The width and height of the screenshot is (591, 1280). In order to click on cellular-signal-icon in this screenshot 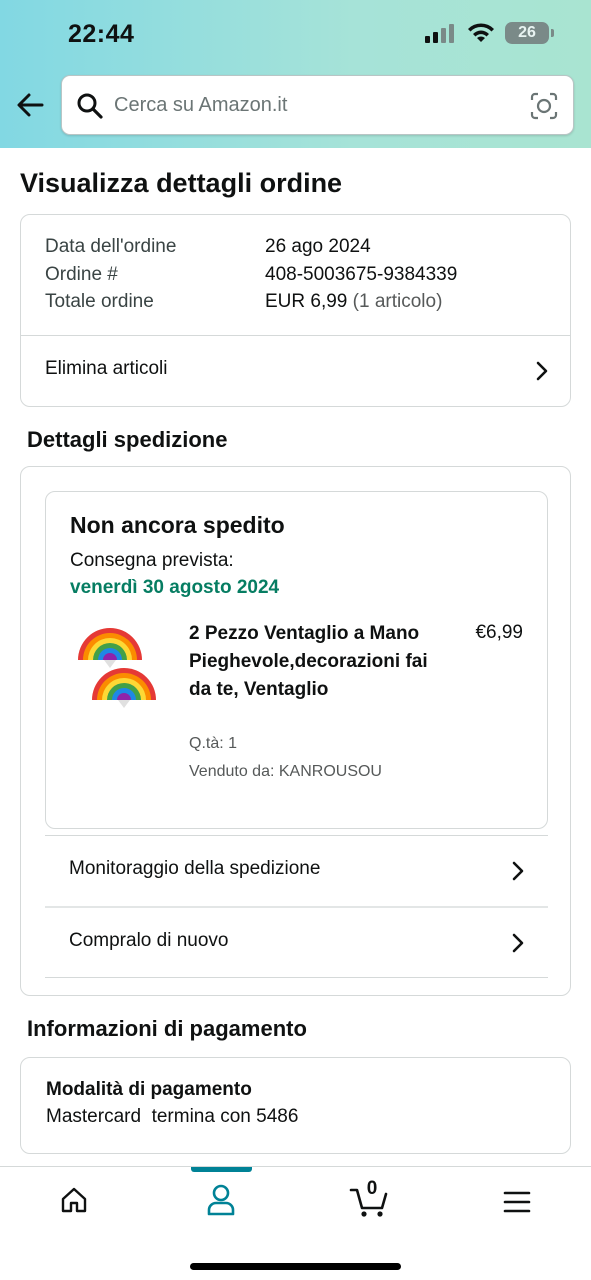, I will do `click(439, 33)`.